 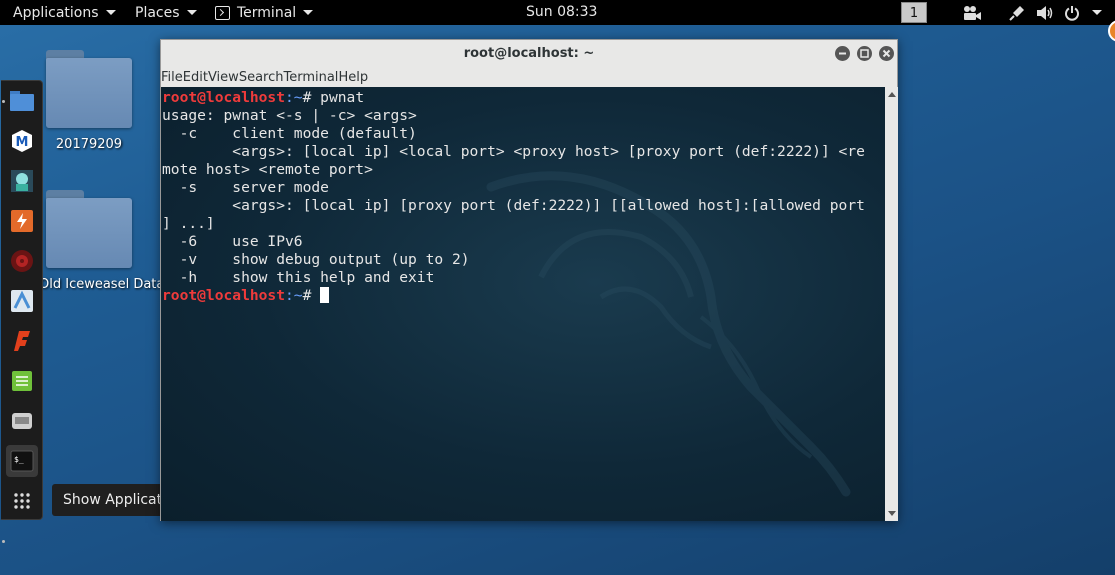 I want to click on terminal-app-menu: Terminal, so click(x=264, y=12).